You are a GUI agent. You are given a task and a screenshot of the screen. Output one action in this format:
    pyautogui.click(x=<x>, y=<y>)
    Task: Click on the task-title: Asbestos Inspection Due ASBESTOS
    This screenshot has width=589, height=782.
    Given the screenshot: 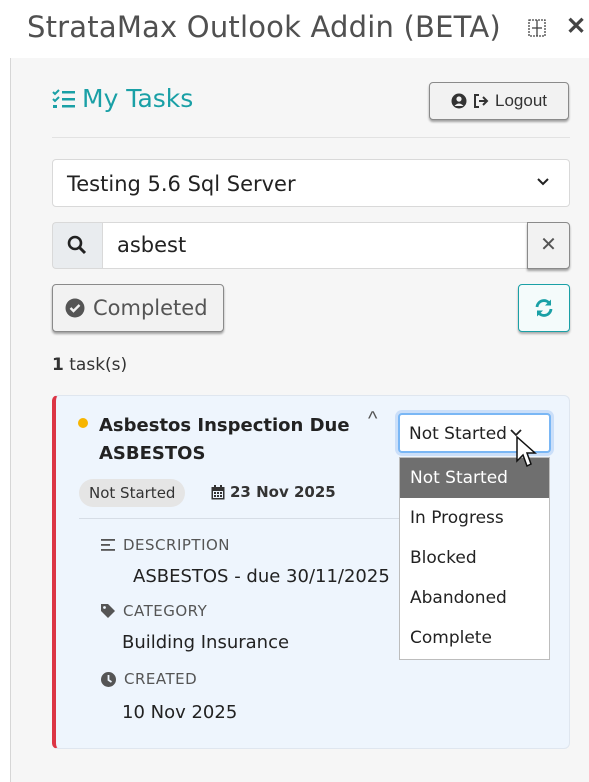 What is the action you would take?
    pyautogui.click(x=234, y=440)
    